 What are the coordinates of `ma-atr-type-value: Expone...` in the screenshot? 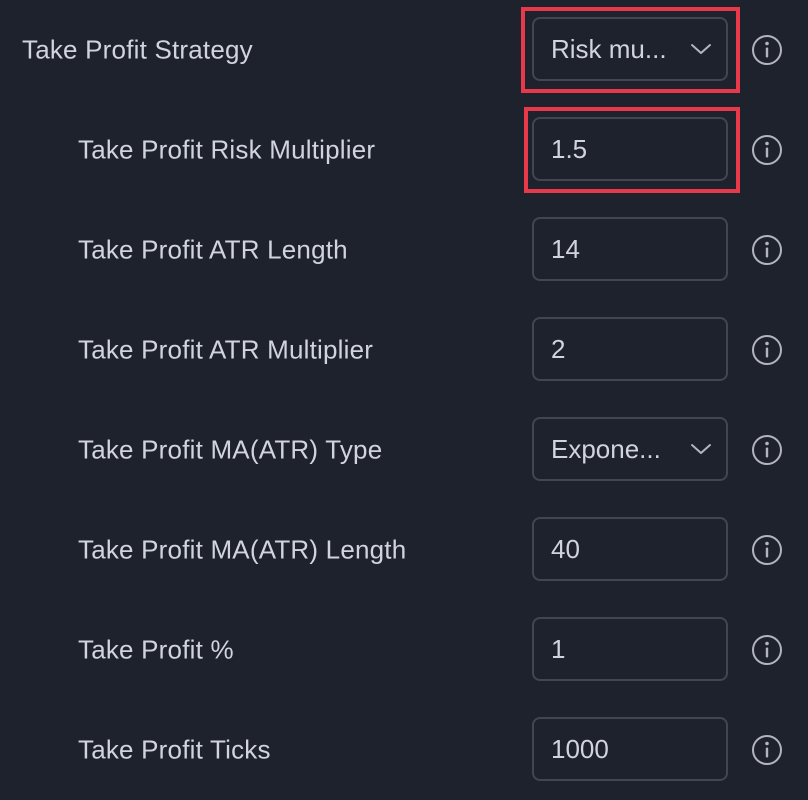 It's located at (606, 448).